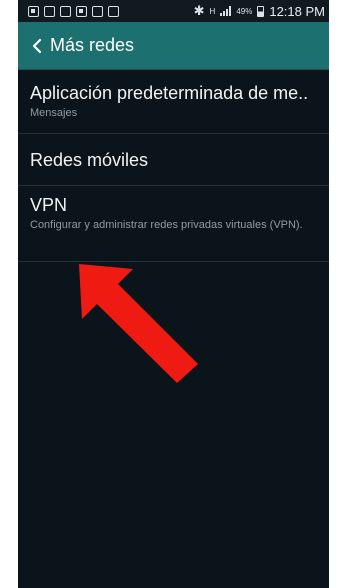  What do you see at coordinates (173, 160) in the screenshot?
I see `mobile-networks-setting: Redes móviles` at bounding box center [173, 160].